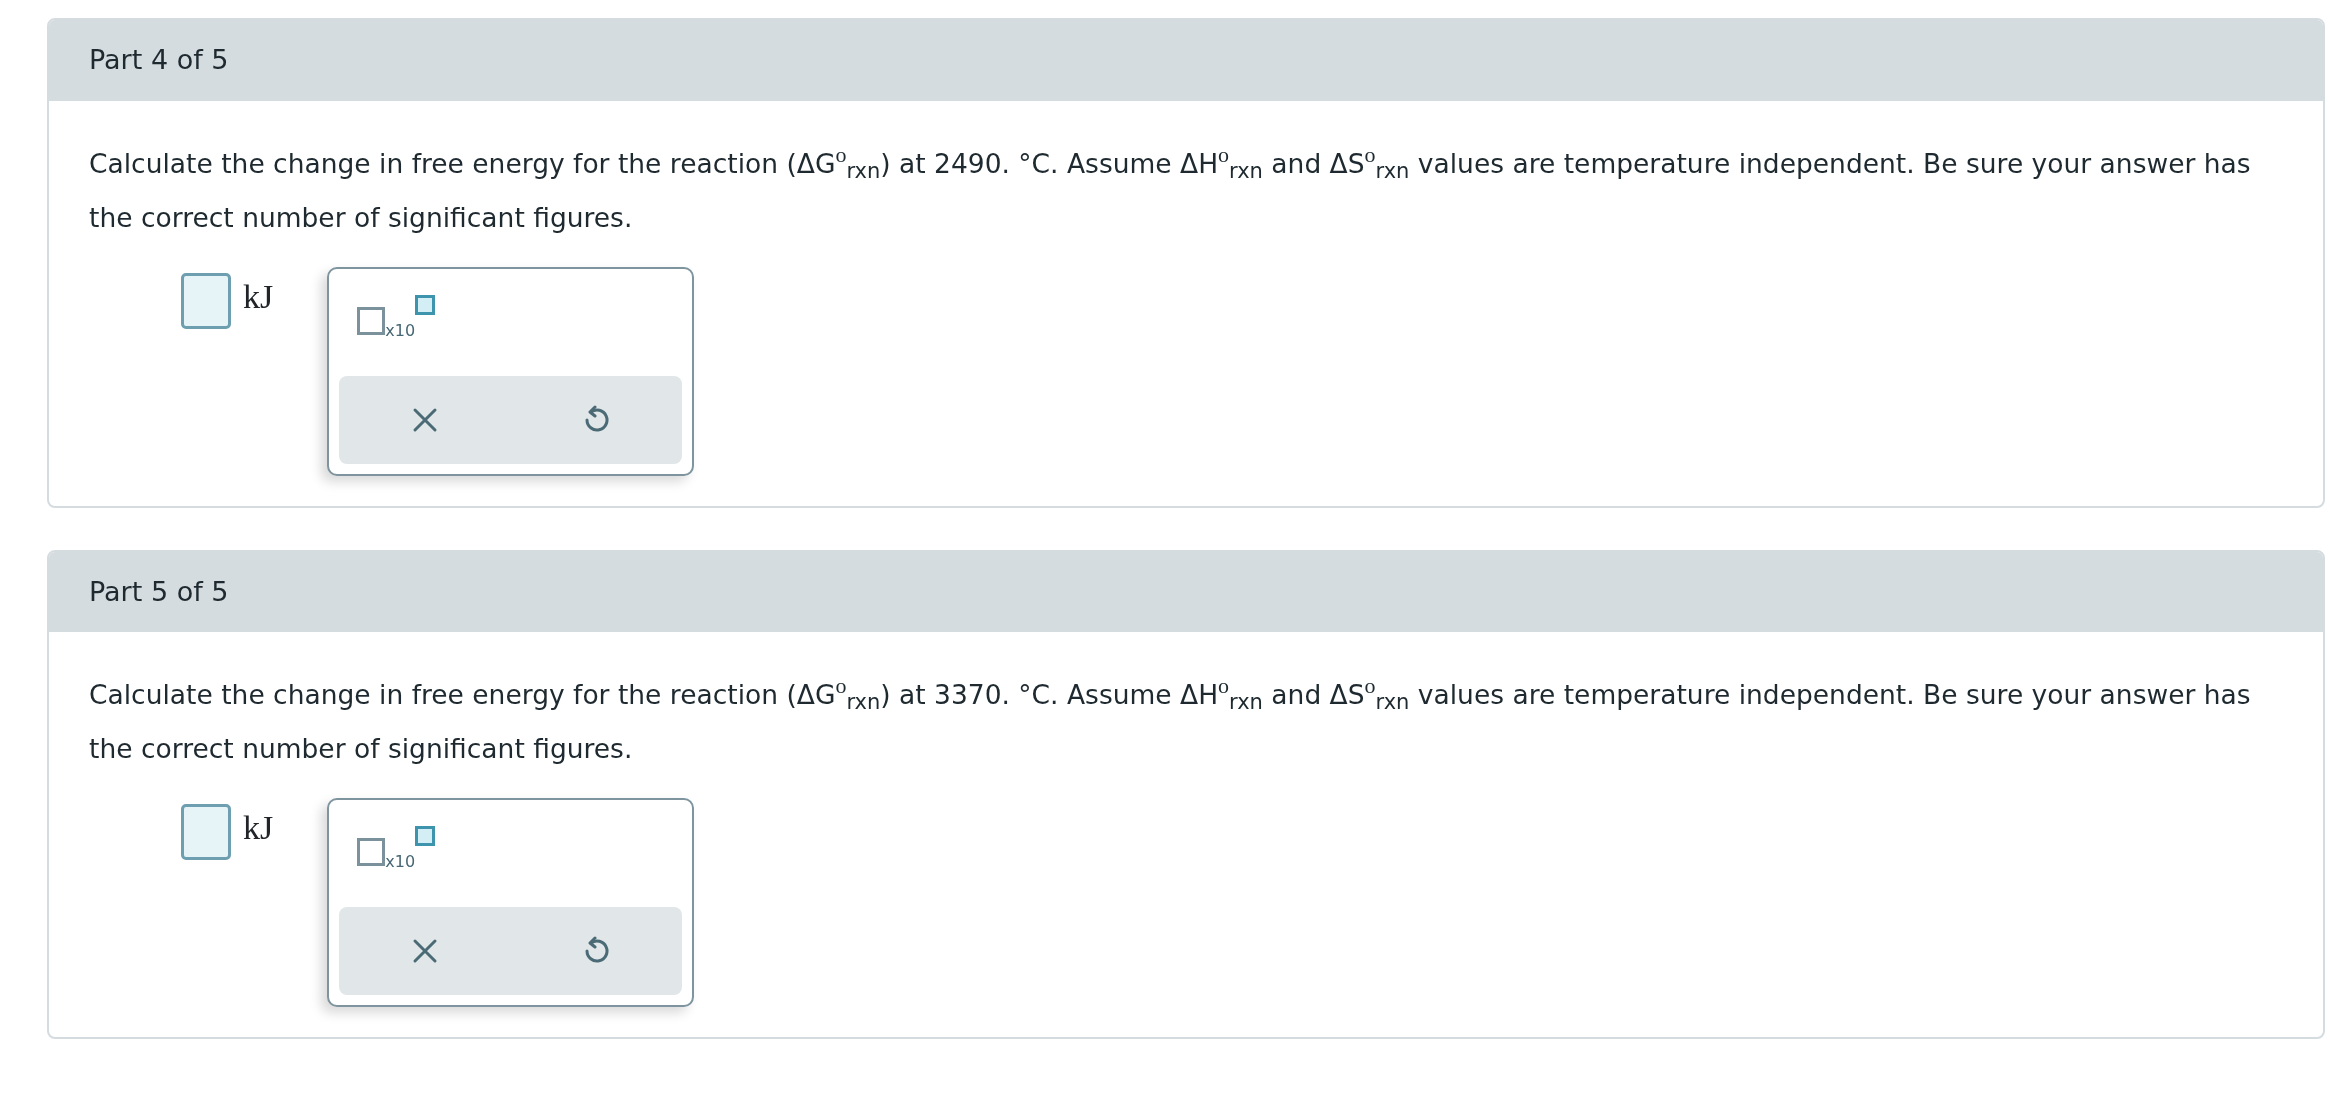 The height and width of the screenshot is (1096, 2330). I want to click on part-header: Part 5 of 5, so click(1186, 591).